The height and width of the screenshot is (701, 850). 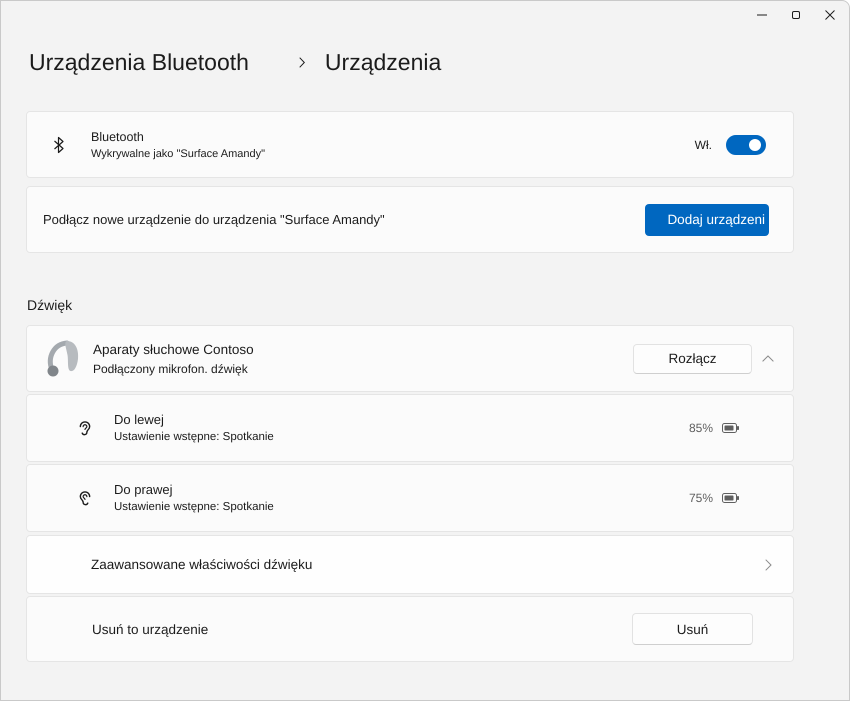 What do you see at coordinates (703, 145) in the screenshot?
I see `toggle-state-label: Wł.` at bounding box center [703, 145].